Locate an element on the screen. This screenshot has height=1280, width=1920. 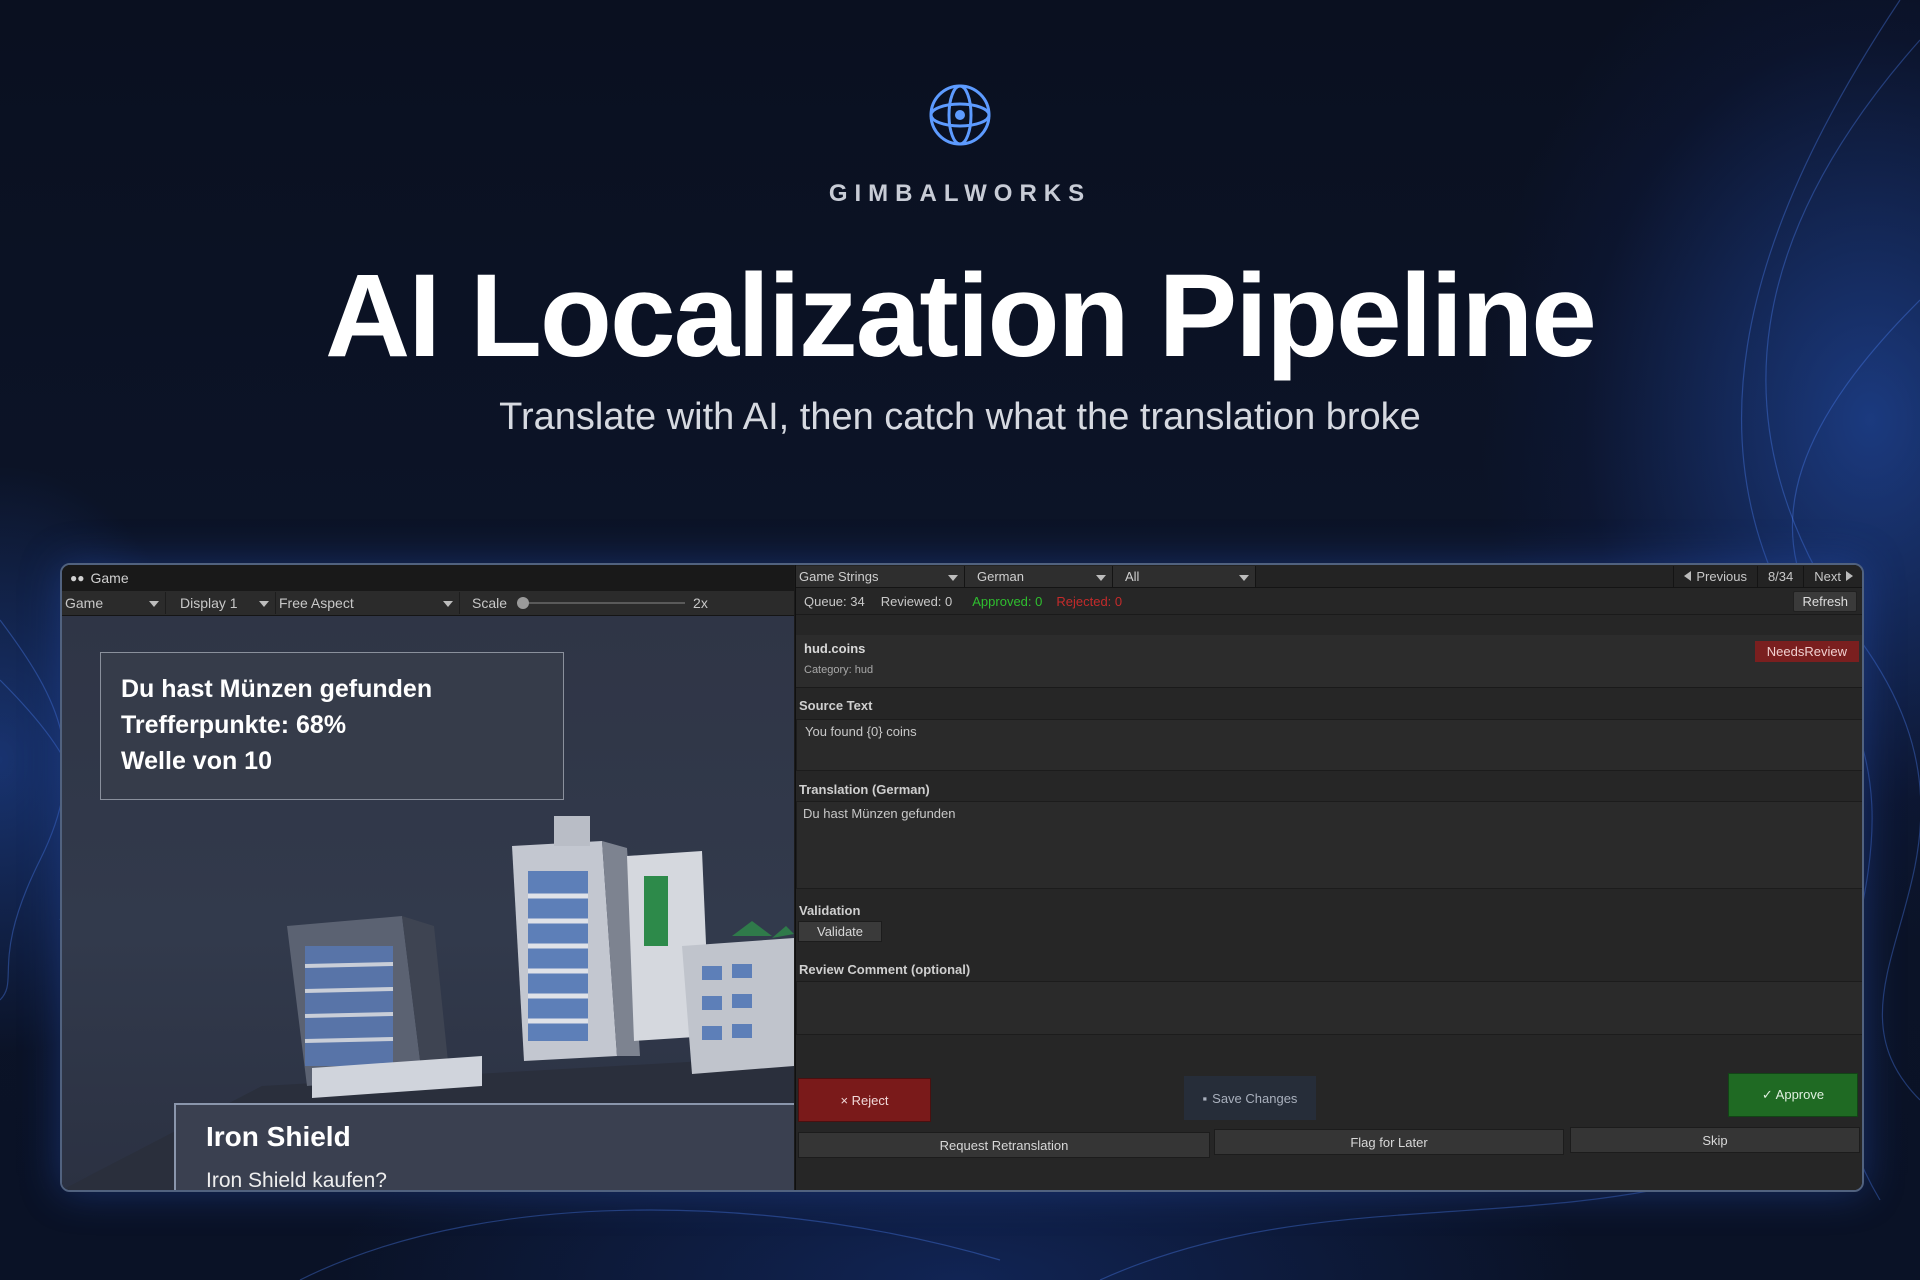
scale-label: Scale is located at coordinates (490, 603).